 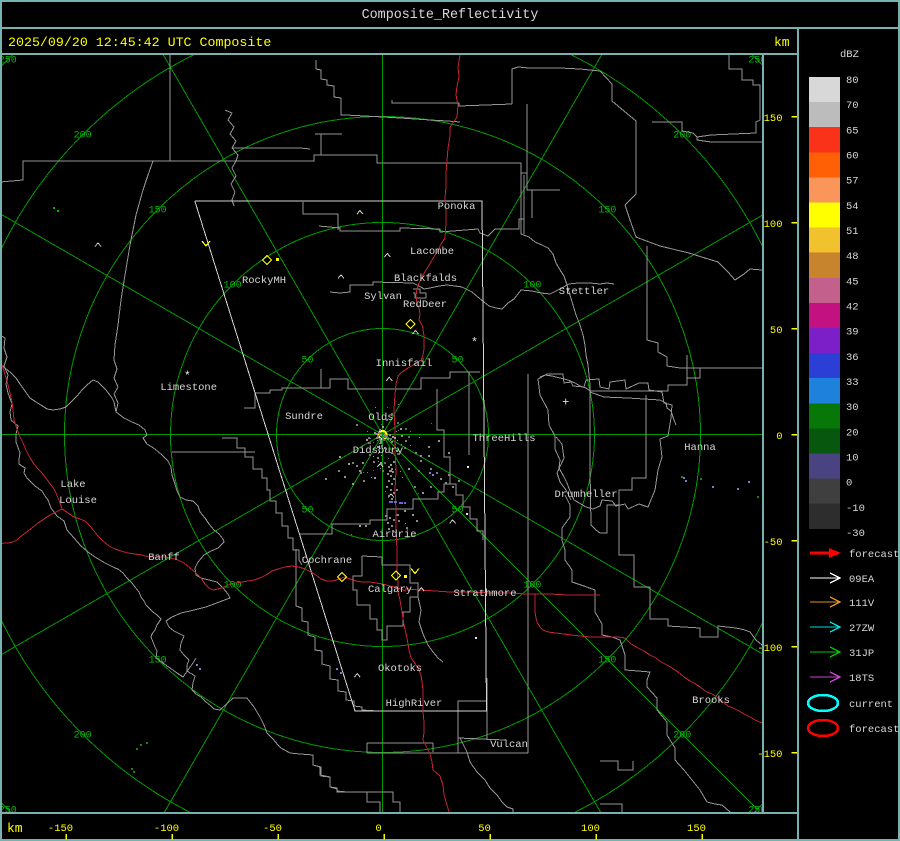 I want to click on svg-text: 65, so click(x=852, y=131).